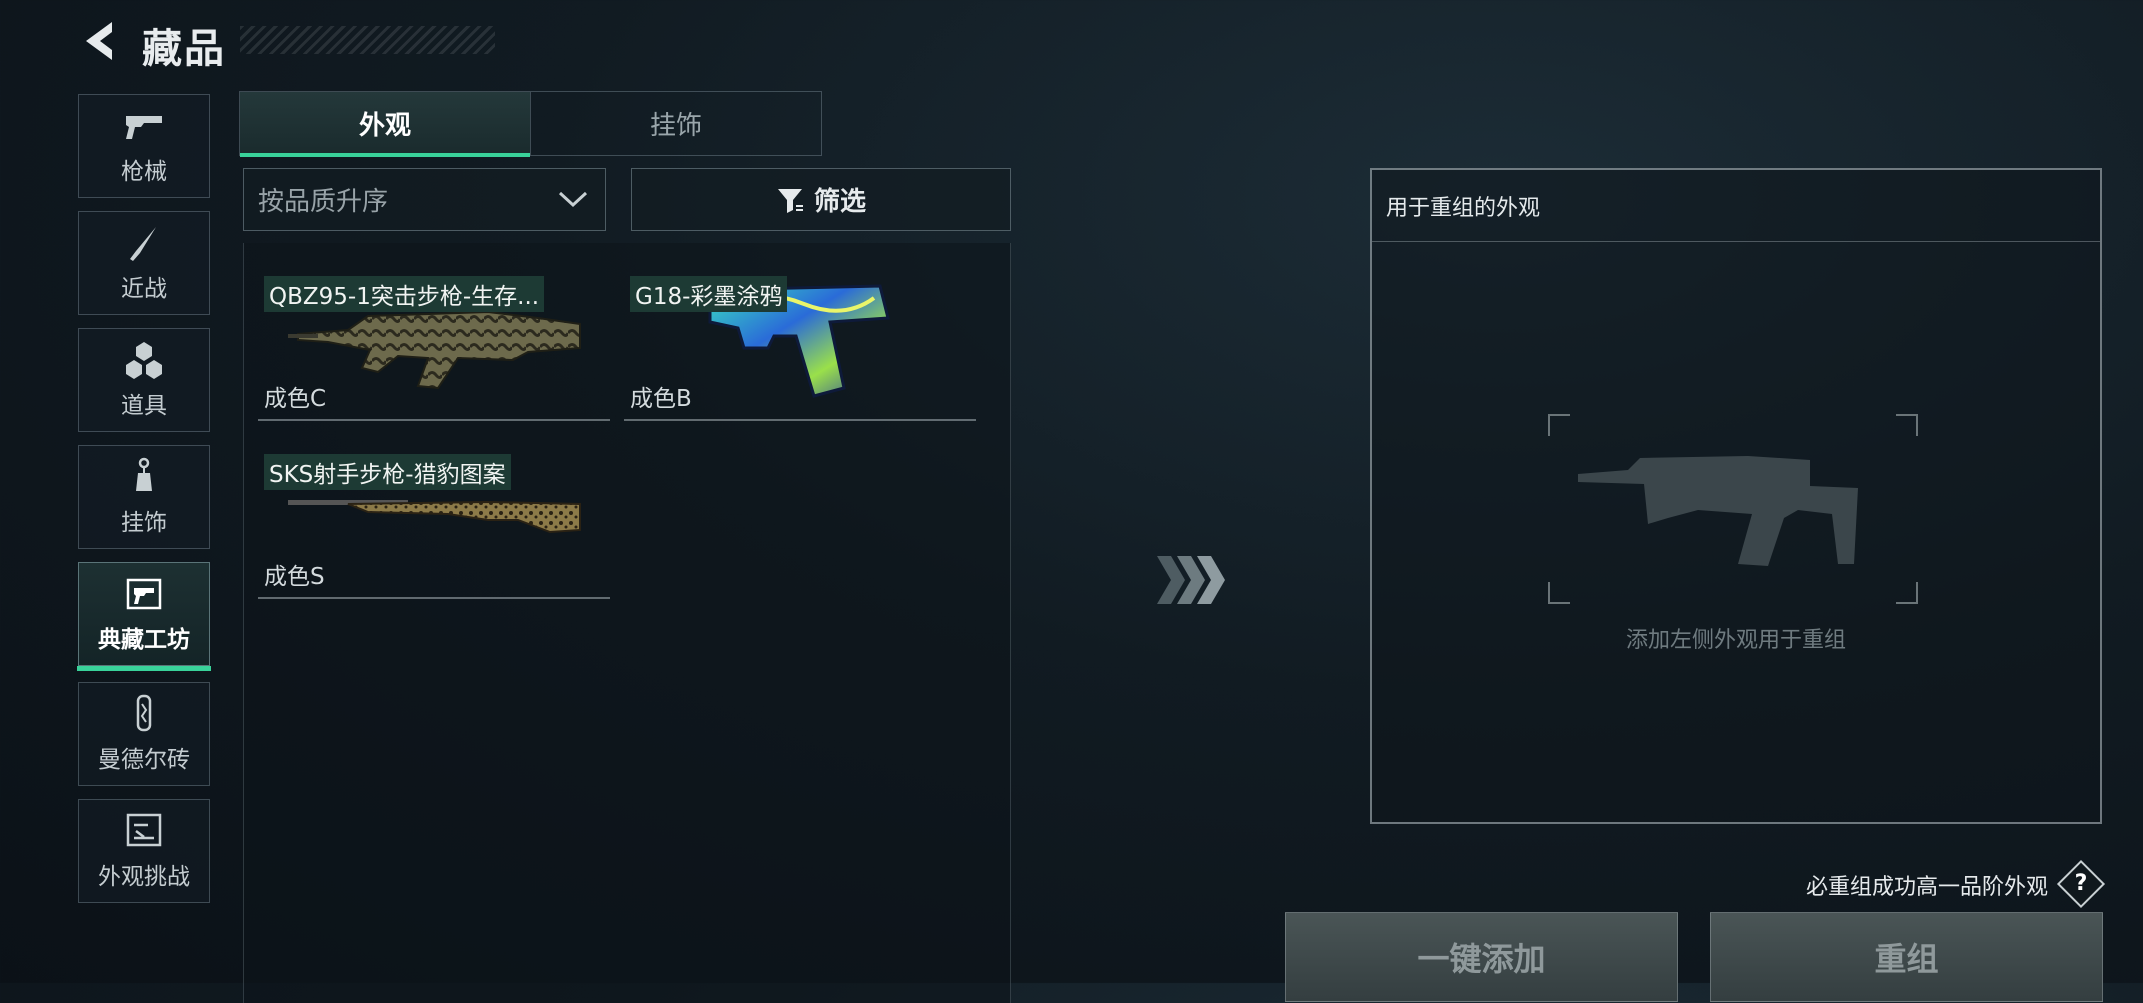 This screenshot has height=1003, width=2143. What do you see at coordinates (1735, 640) in the screenshot?
I see `recombine-hint: 添加左侧外观用于重组` at bounding box center [1735, 640].